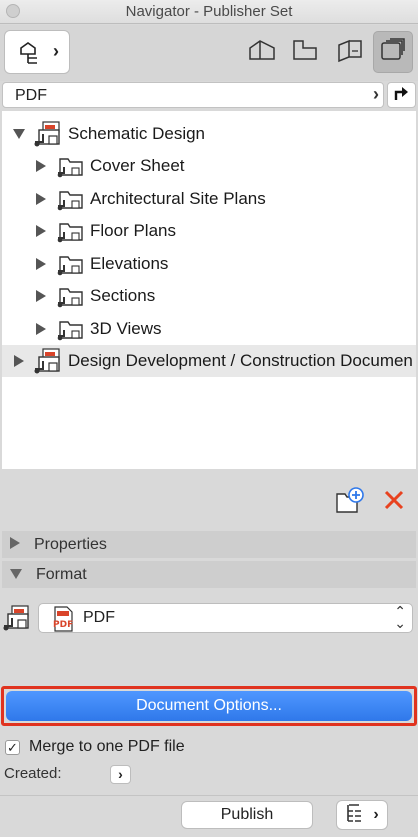 The width and height of the screenshot is (418, 837). I want to click on tree-item-label: Floor Plans, so click(133, 230).